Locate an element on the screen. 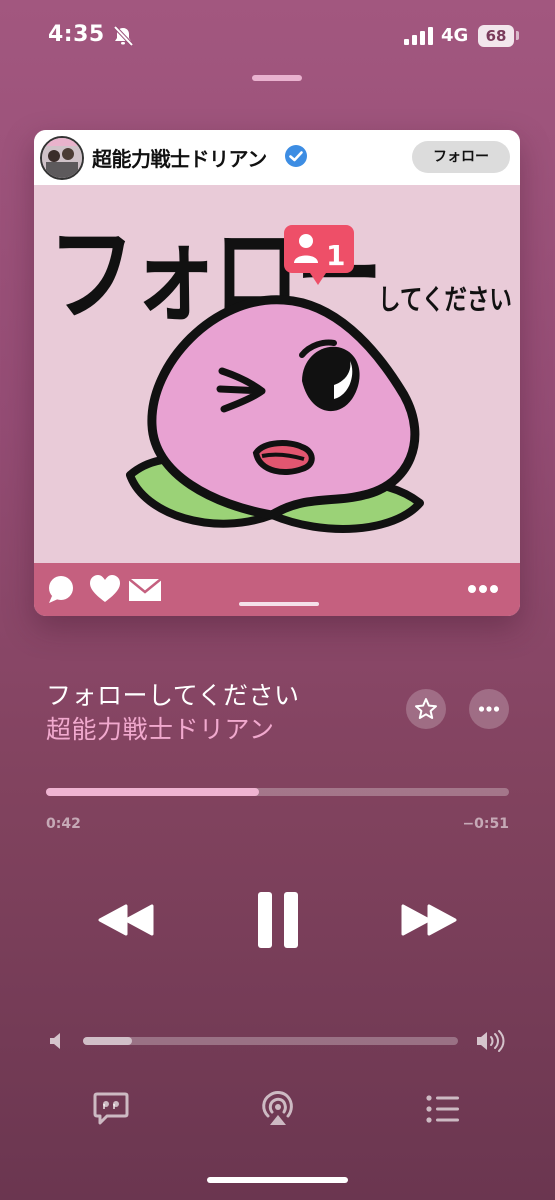 Image resolution: width=555 pixels, height=1200 pixels. quote-bubble-icon is located at coordinates (111, 1108).